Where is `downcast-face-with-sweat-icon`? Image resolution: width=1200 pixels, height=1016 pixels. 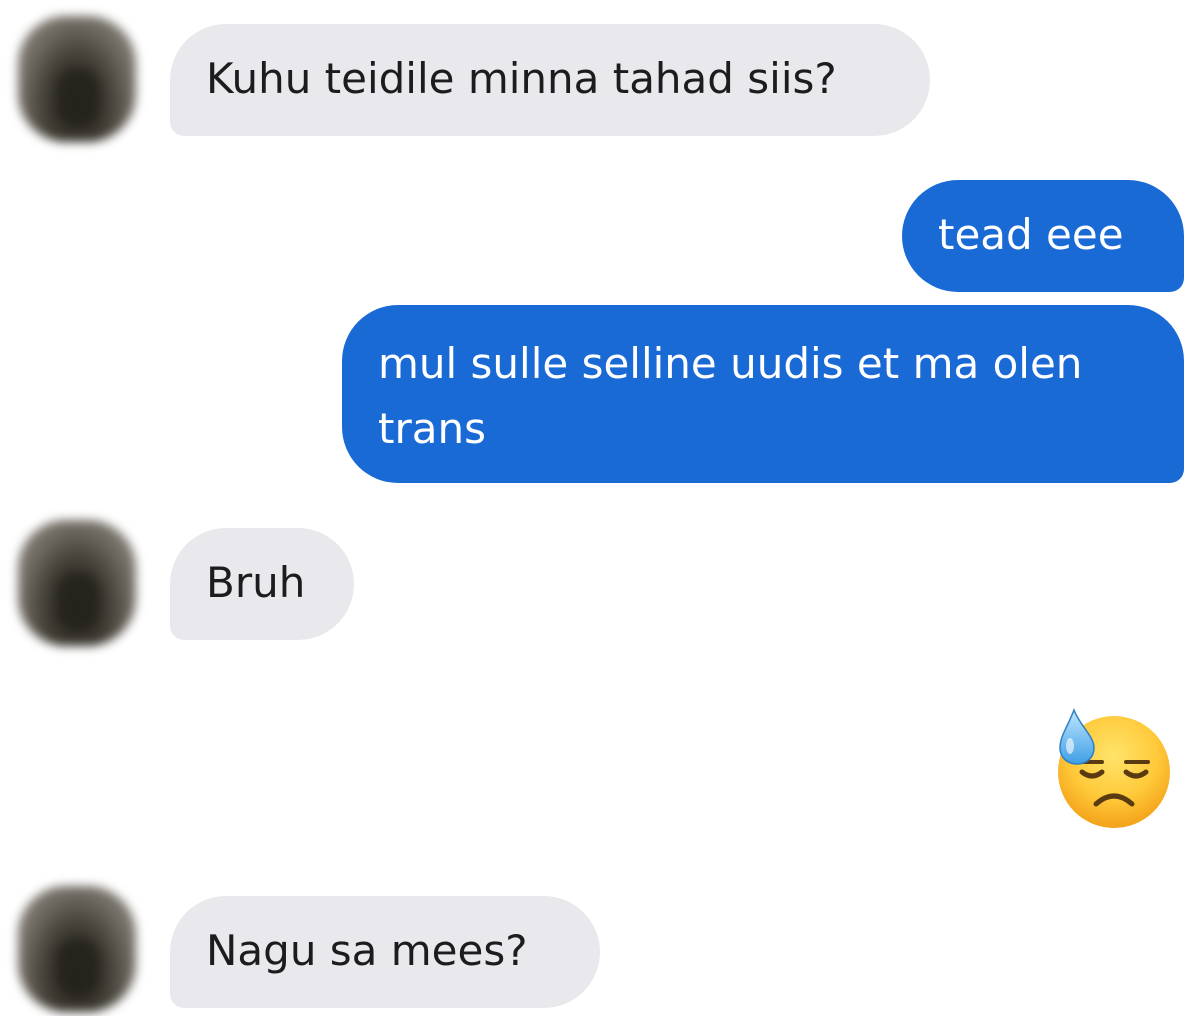
downcast-face-with-sweat-icon is located at coordinates (1114, 767).